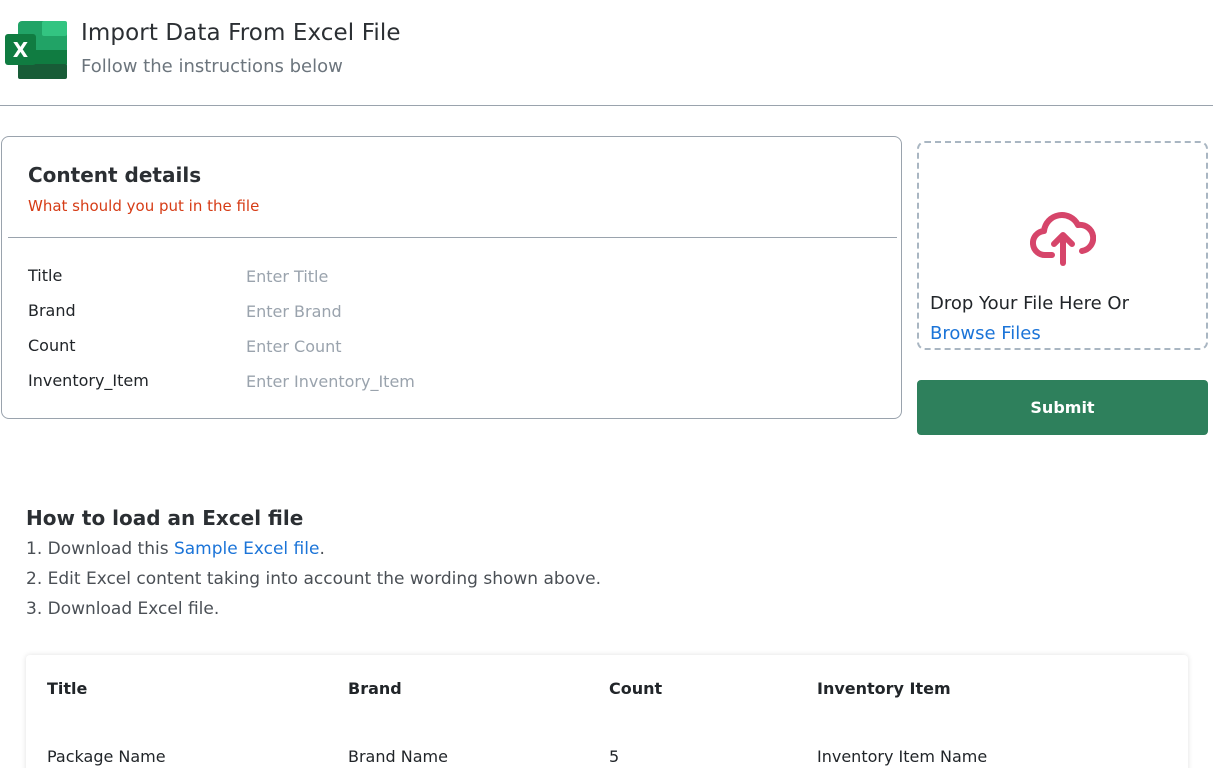 The width and height of the screenshot is (1220, 768). I want to click on field-row-count: Count, so click(458, 346).